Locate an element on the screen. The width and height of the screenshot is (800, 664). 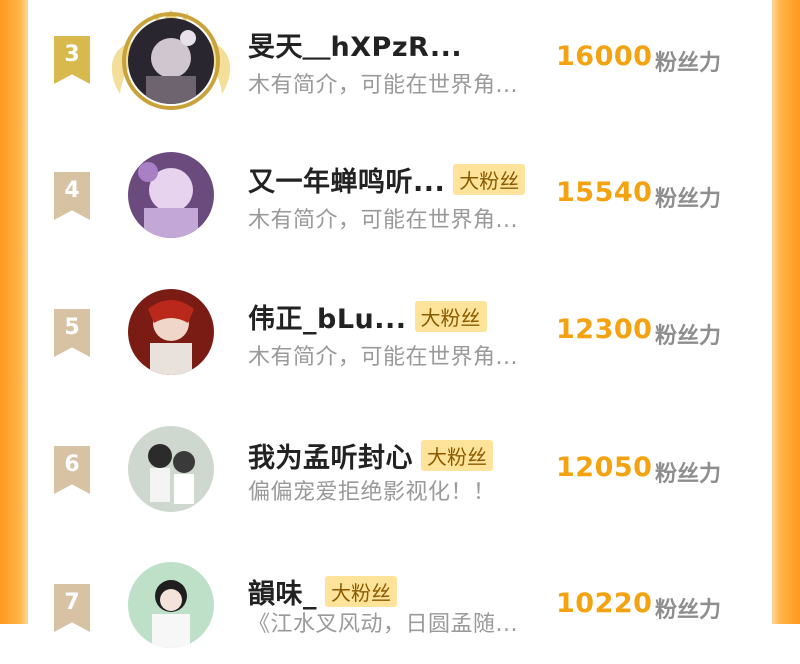
gold-ring is located at coordinates (171, 61).